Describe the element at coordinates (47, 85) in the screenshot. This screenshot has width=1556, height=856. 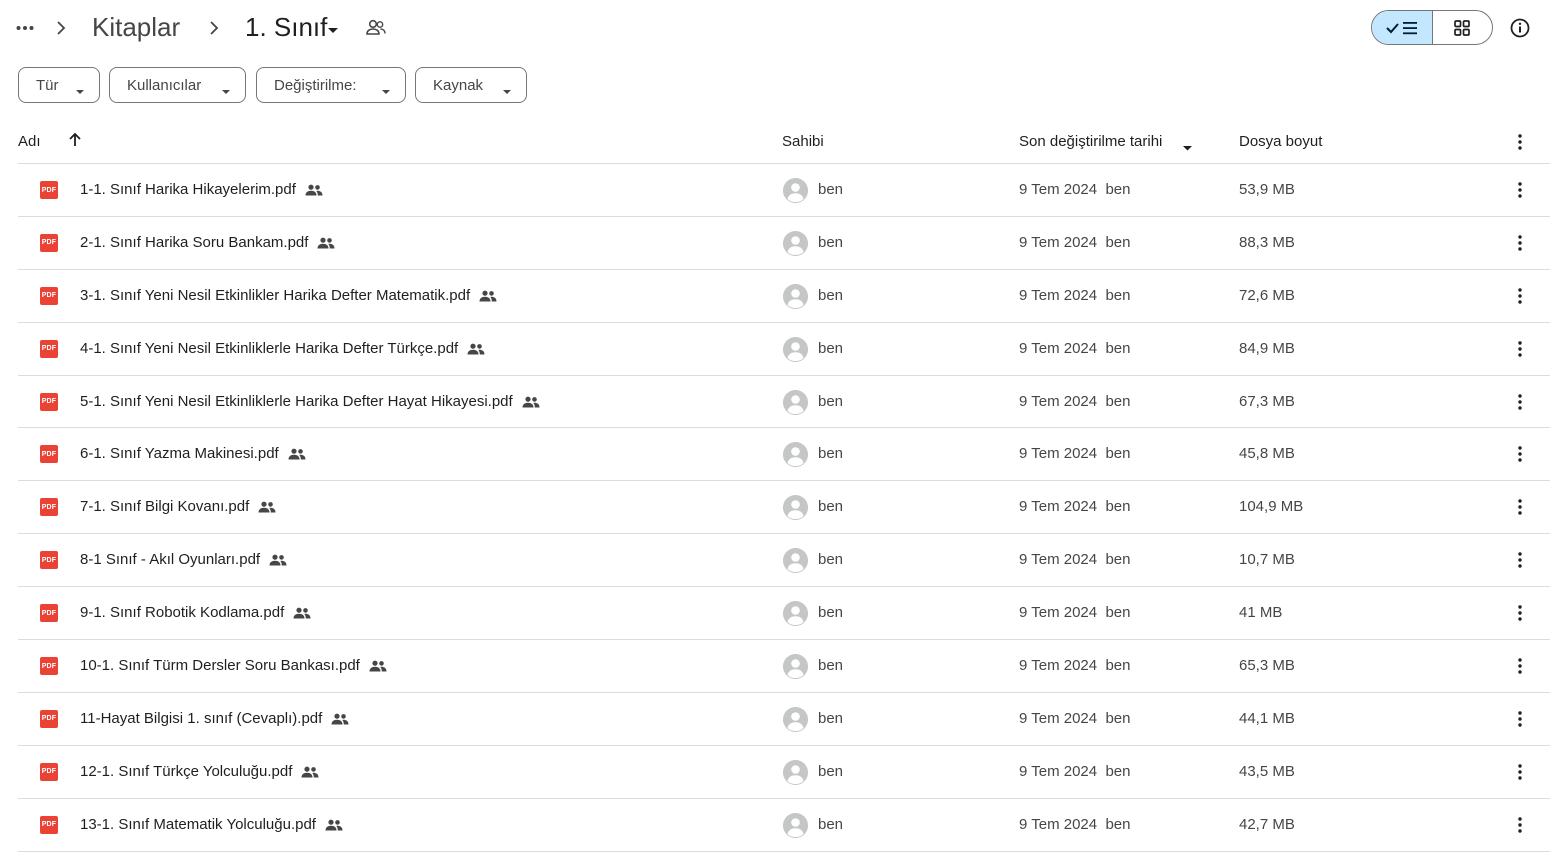
I see `filter-type-label: Tür` at that location.